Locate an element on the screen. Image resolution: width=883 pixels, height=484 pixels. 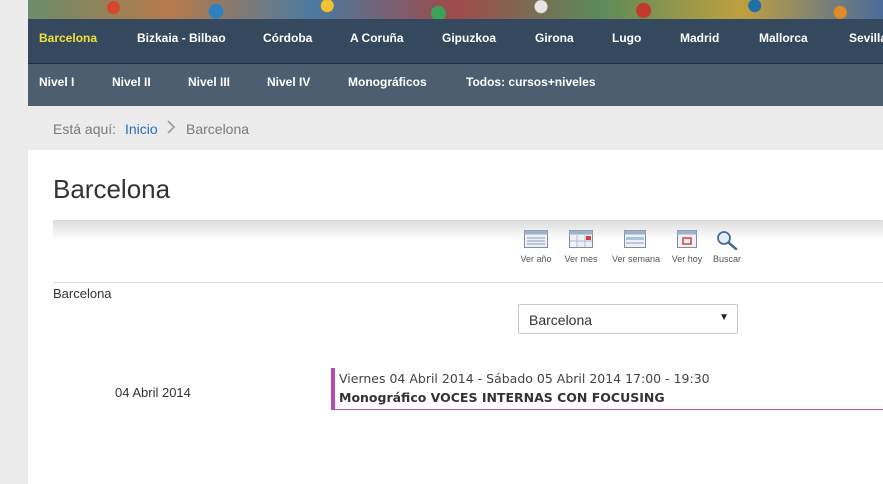
view-year-label: Ver año is located at coordinates (536, 259).